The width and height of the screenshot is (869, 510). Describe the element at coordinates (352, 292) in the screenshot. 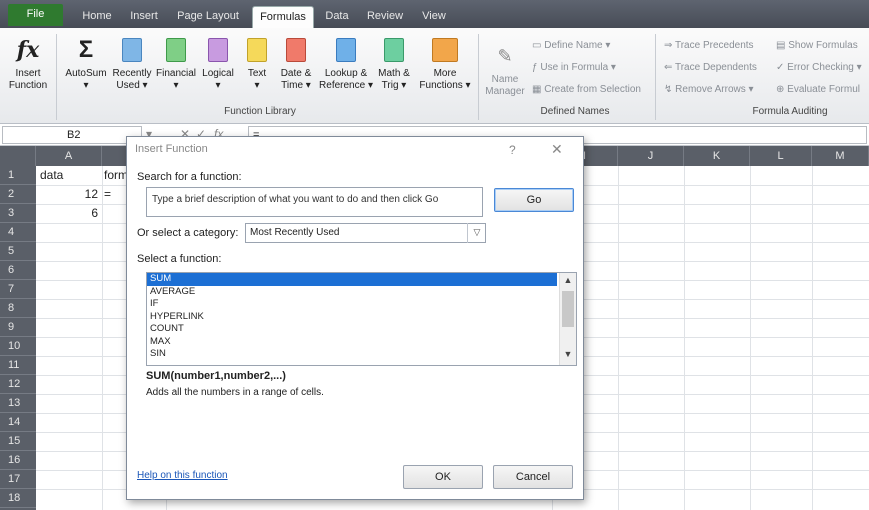

I see `list-item: AVERAGE` at that location.